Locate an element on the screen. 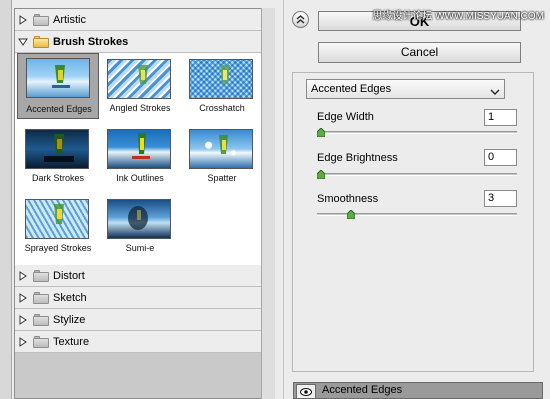 The width and height of the screenshot is (550, 399). chevron-down-icon is located at coordinates (495, 93).